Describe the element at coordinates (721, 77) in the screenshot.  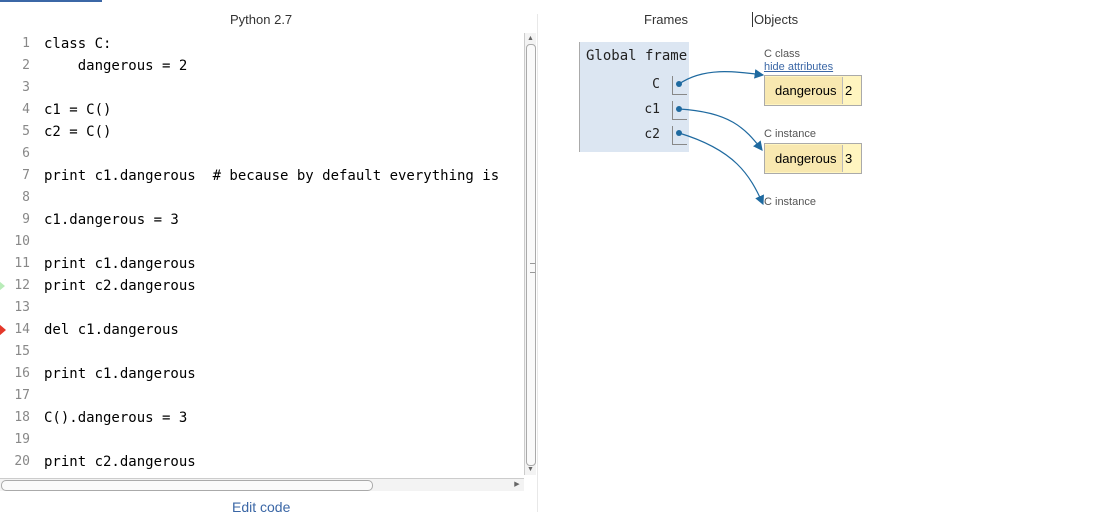
I see `arrow-C-to-class` at that location.